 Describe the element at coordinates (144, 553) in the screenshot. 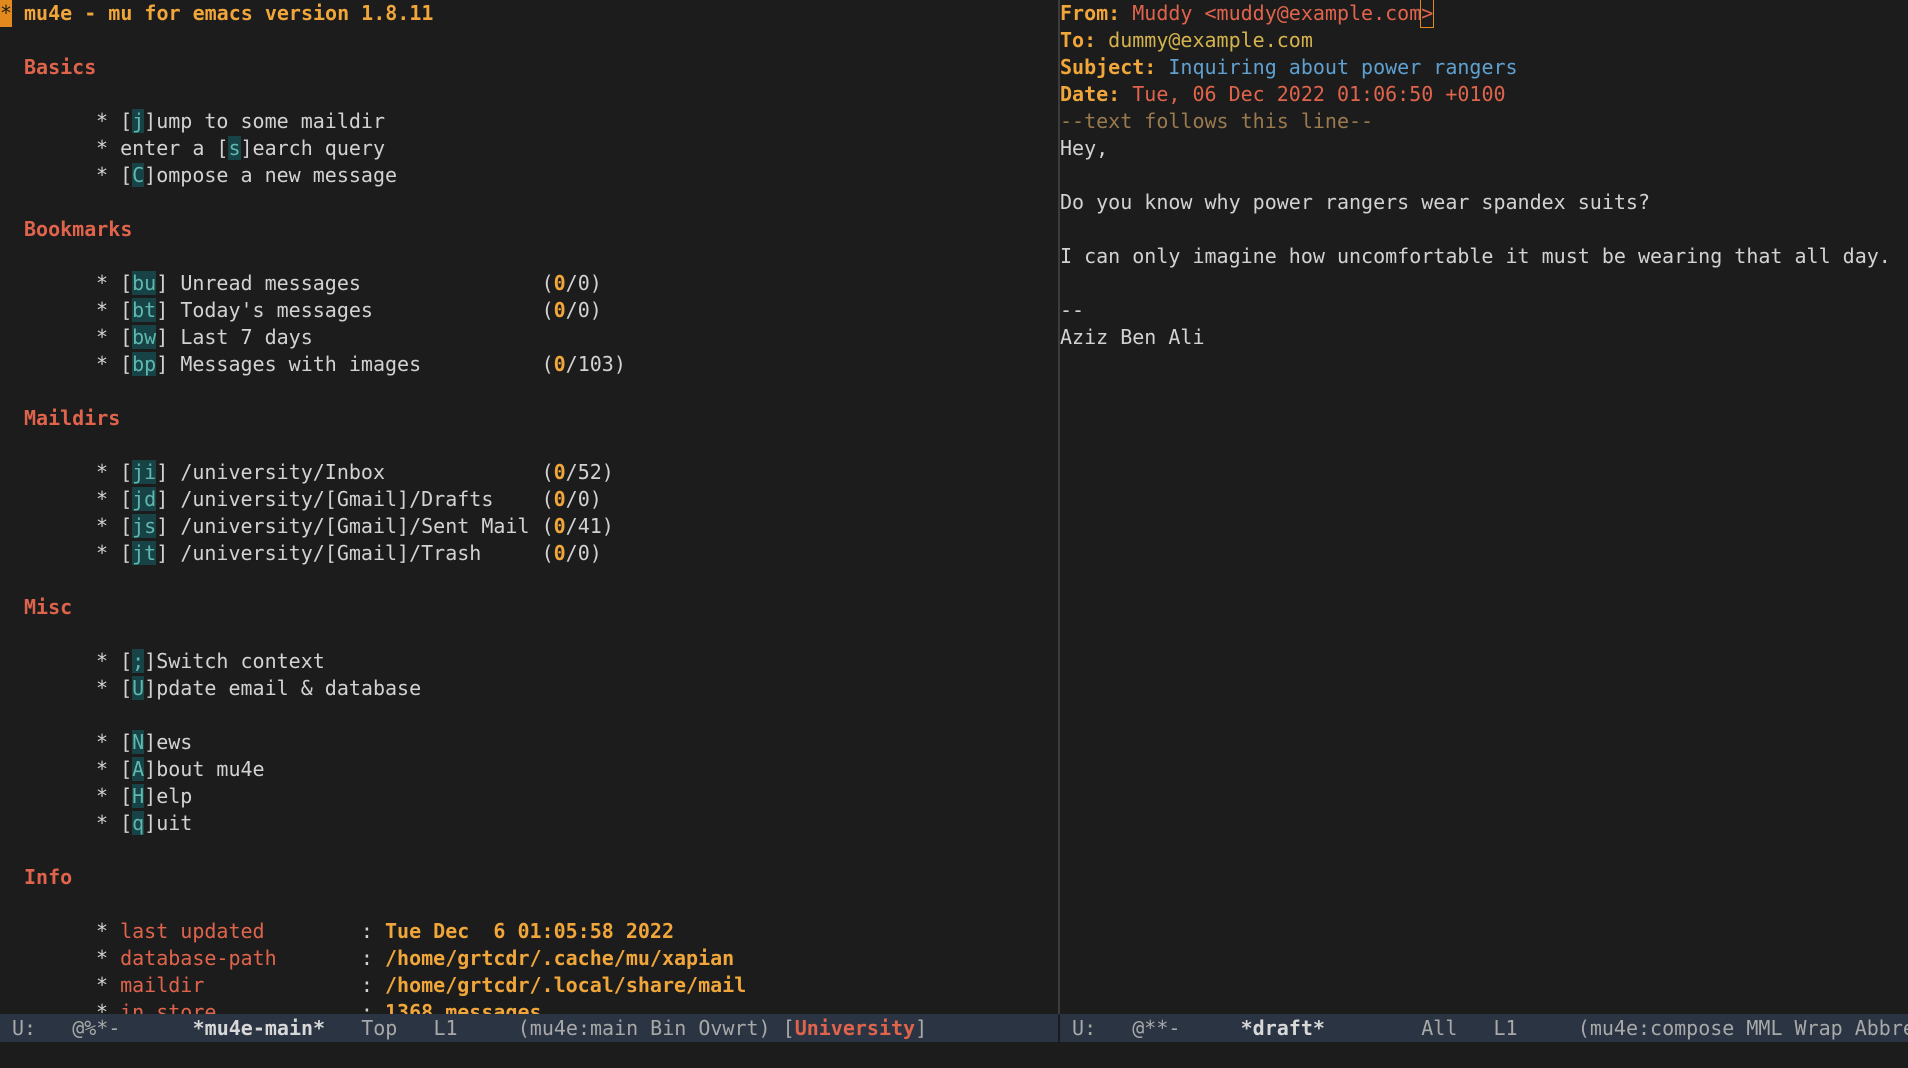

I see `shortcut-key: jt` at that location.